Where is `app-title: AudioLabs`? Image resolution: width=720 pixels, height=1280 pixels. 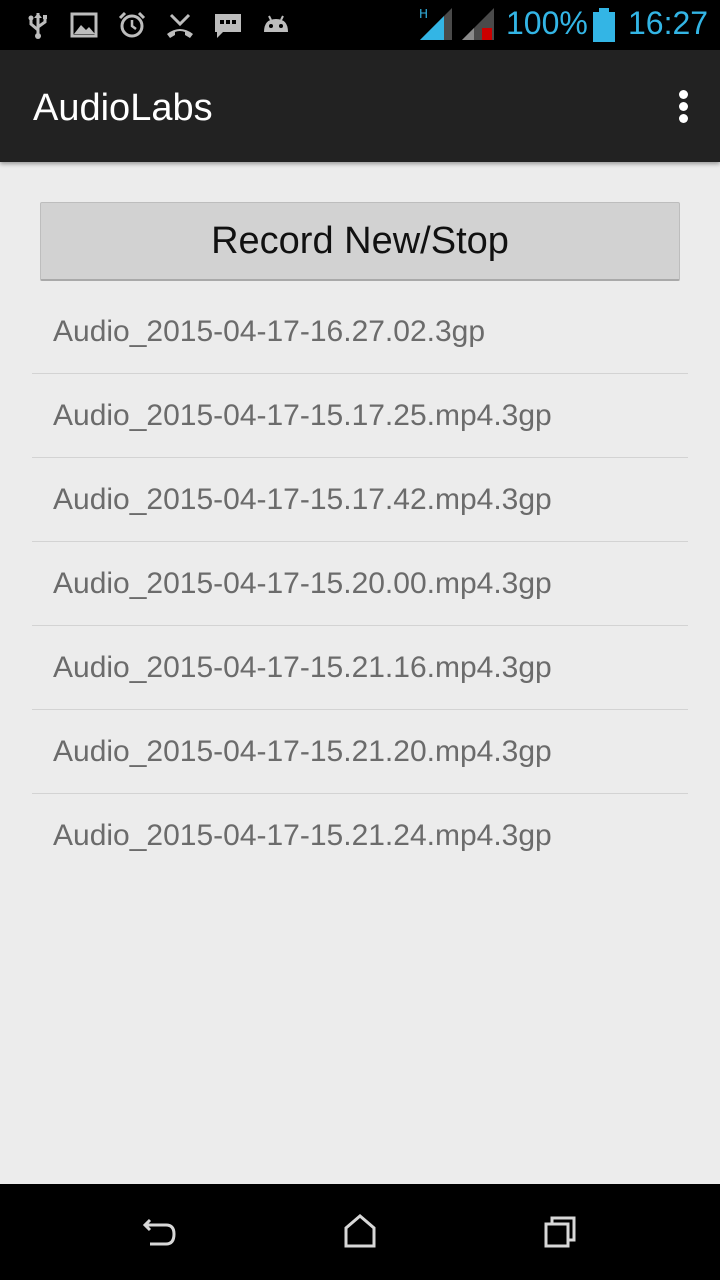
app-title: AudioLabs is located at coordinates (123, 108).